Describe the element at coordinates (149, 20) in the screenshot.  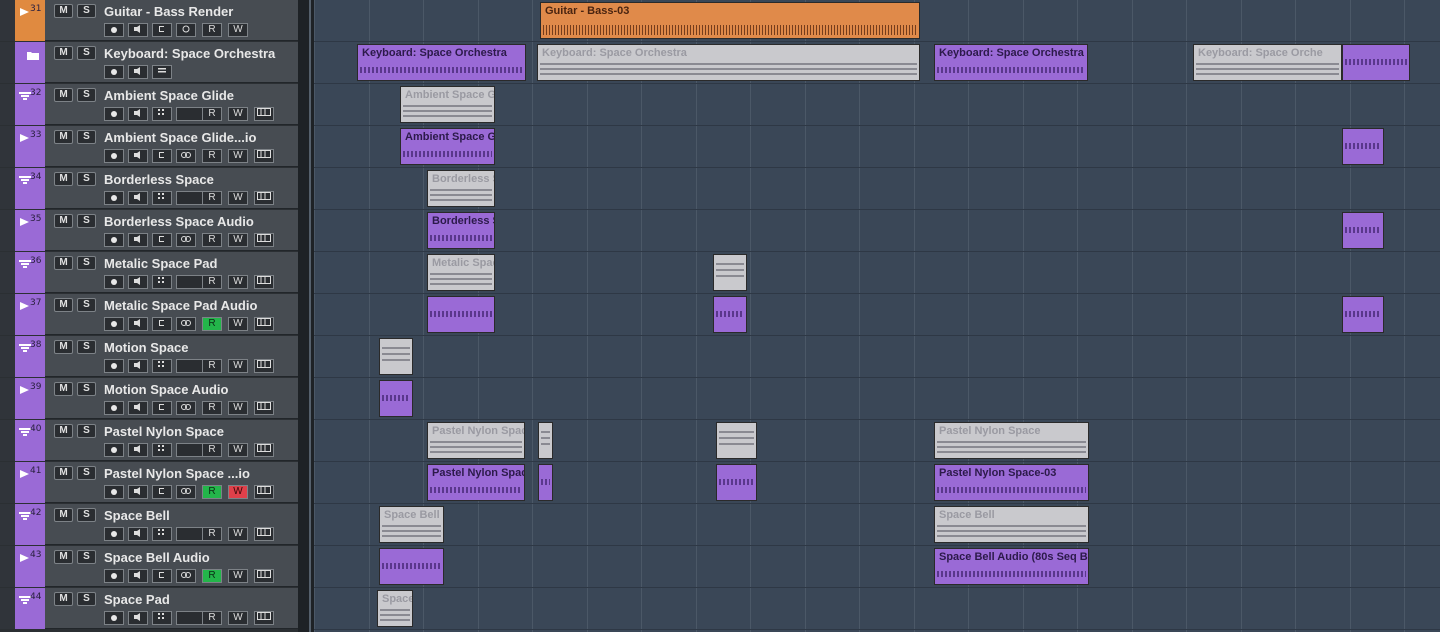
I see `track-row: 31 Guitar - Bass Render M S R W` at that location.